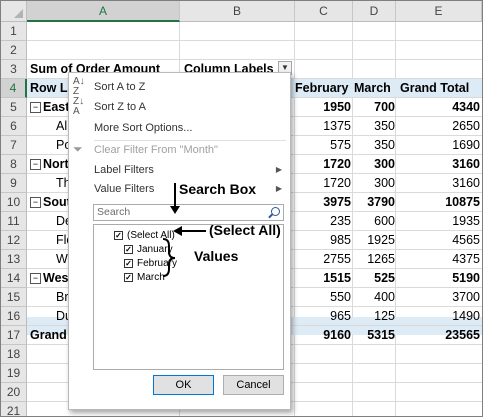 The width and height of the screenshot is (483, 417). What do you see at coordinates (218, 189) in the screenshot?
I see `annotation-search-box: Search Box` at bounding box center [218, 189].